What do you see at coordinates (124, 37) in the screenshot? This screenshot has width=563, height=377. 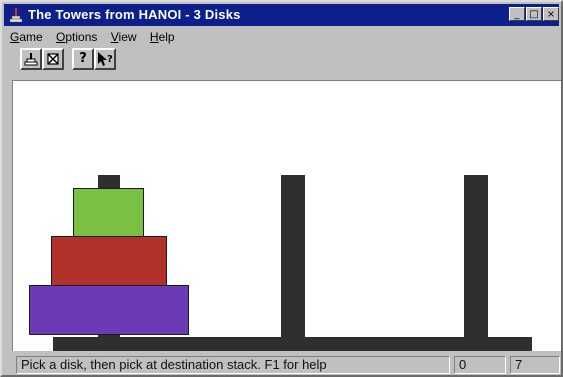 I see `menu-view: View` at bounding box center [124, 37].